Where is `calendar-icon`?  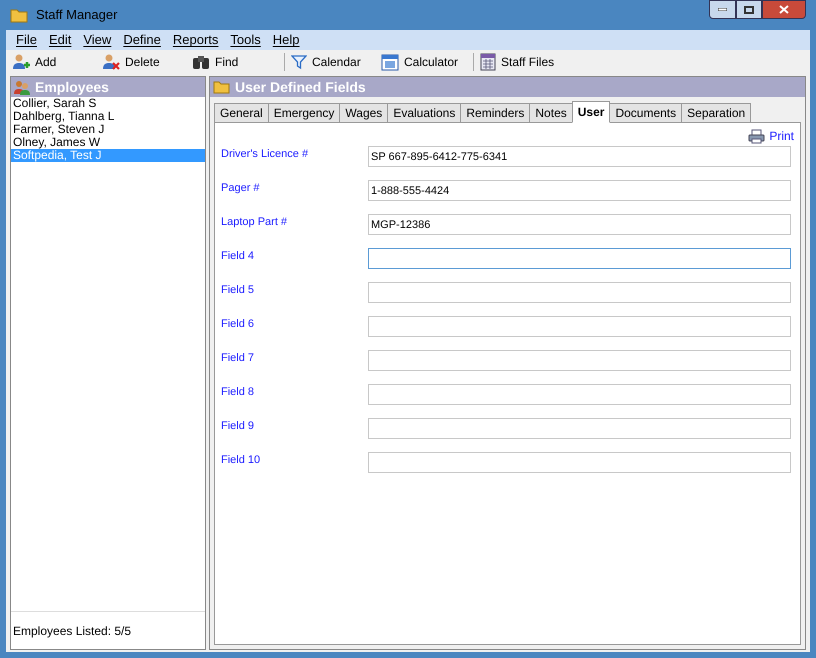 calendar-icon is located at coordinates (390, 62).